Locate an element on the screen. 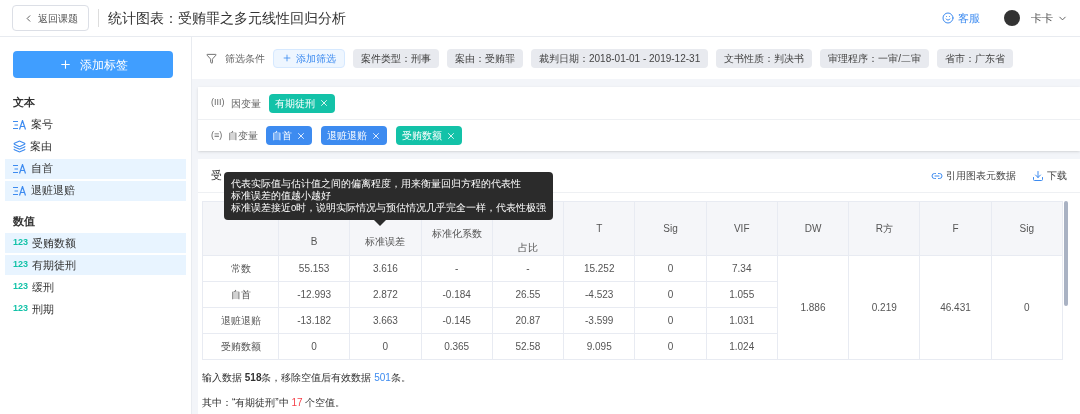 The width and height of the screenshot is (1080, 414). filter-label: 筛选条件 is located at coordinates (245, 58).